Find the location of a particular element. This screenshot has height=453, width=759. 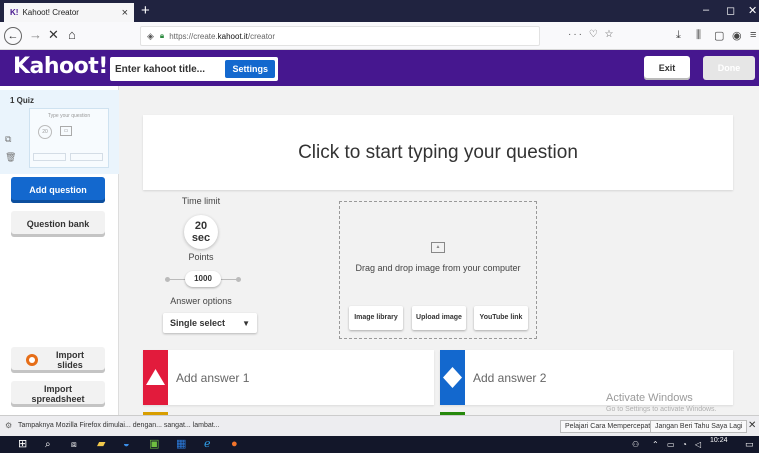

window-close-icon: ✕ is located at coordinates (752, 10).